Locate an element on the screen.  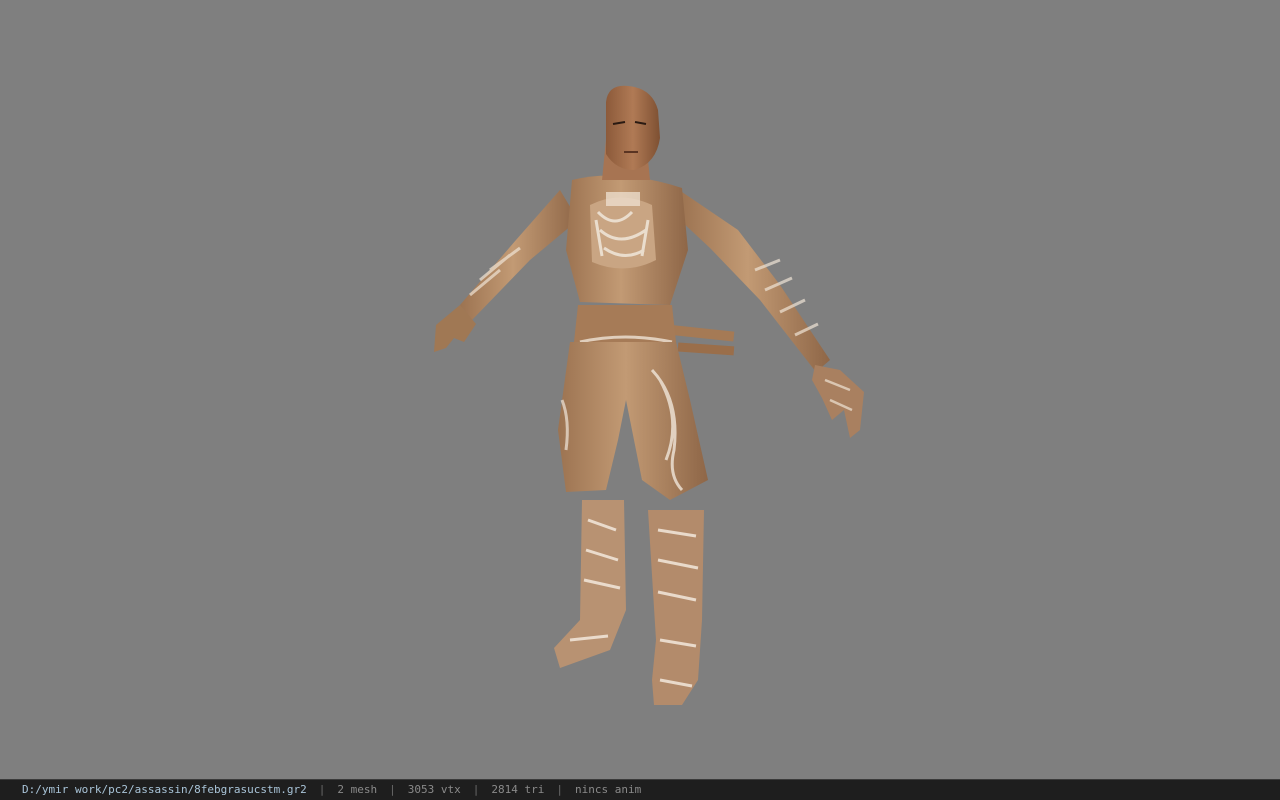
mesh-count-label: 2 mesh is located at coordinates (357, 789).